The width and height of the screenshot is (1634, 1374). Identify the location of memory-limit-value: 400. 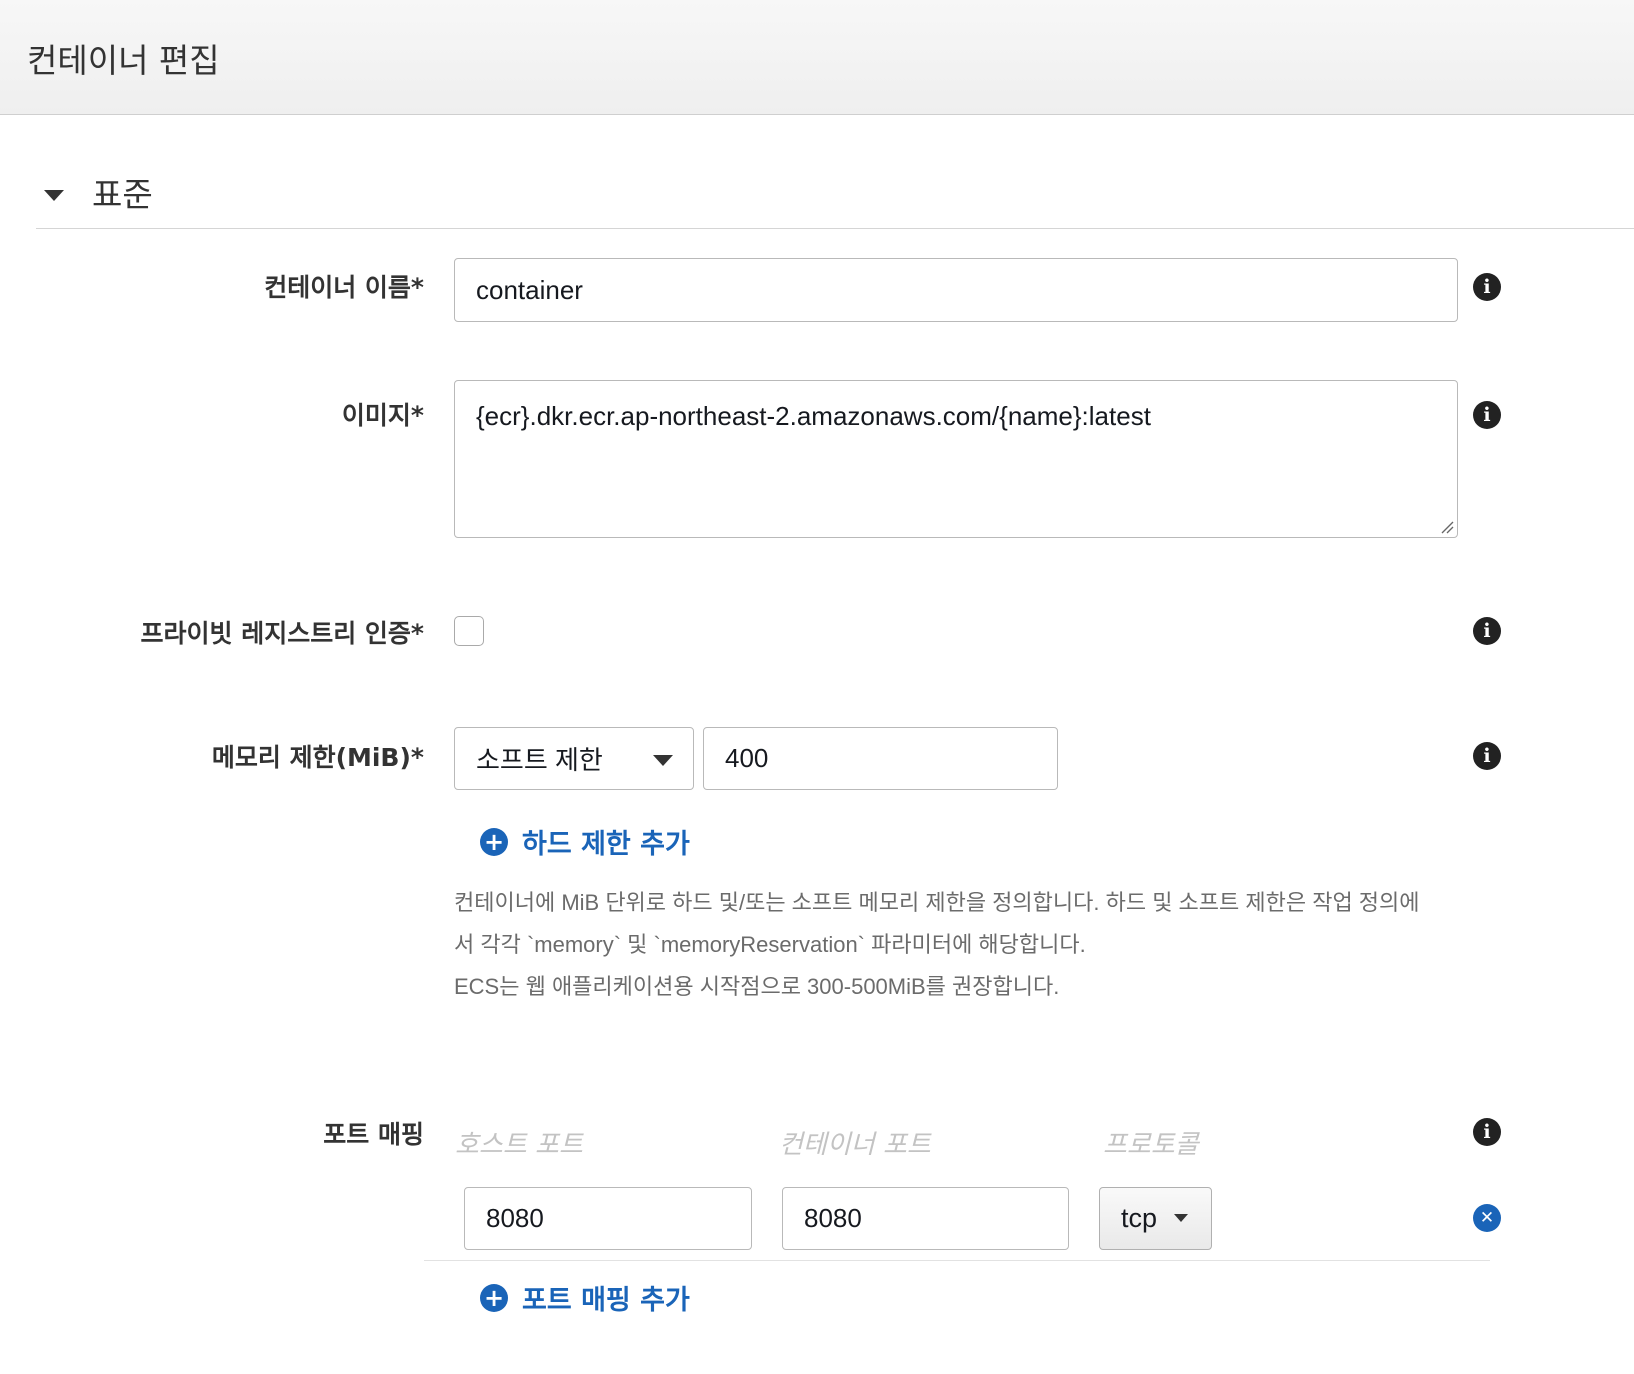
(747, 758).